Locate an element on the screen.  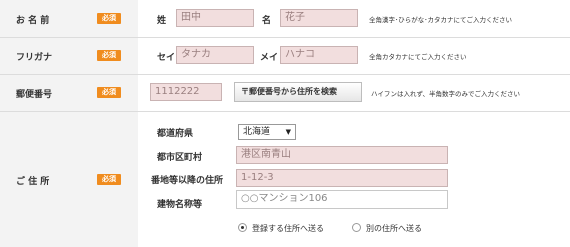
street-label: 番地等以降の住所 is located at coordinates (187, 181).